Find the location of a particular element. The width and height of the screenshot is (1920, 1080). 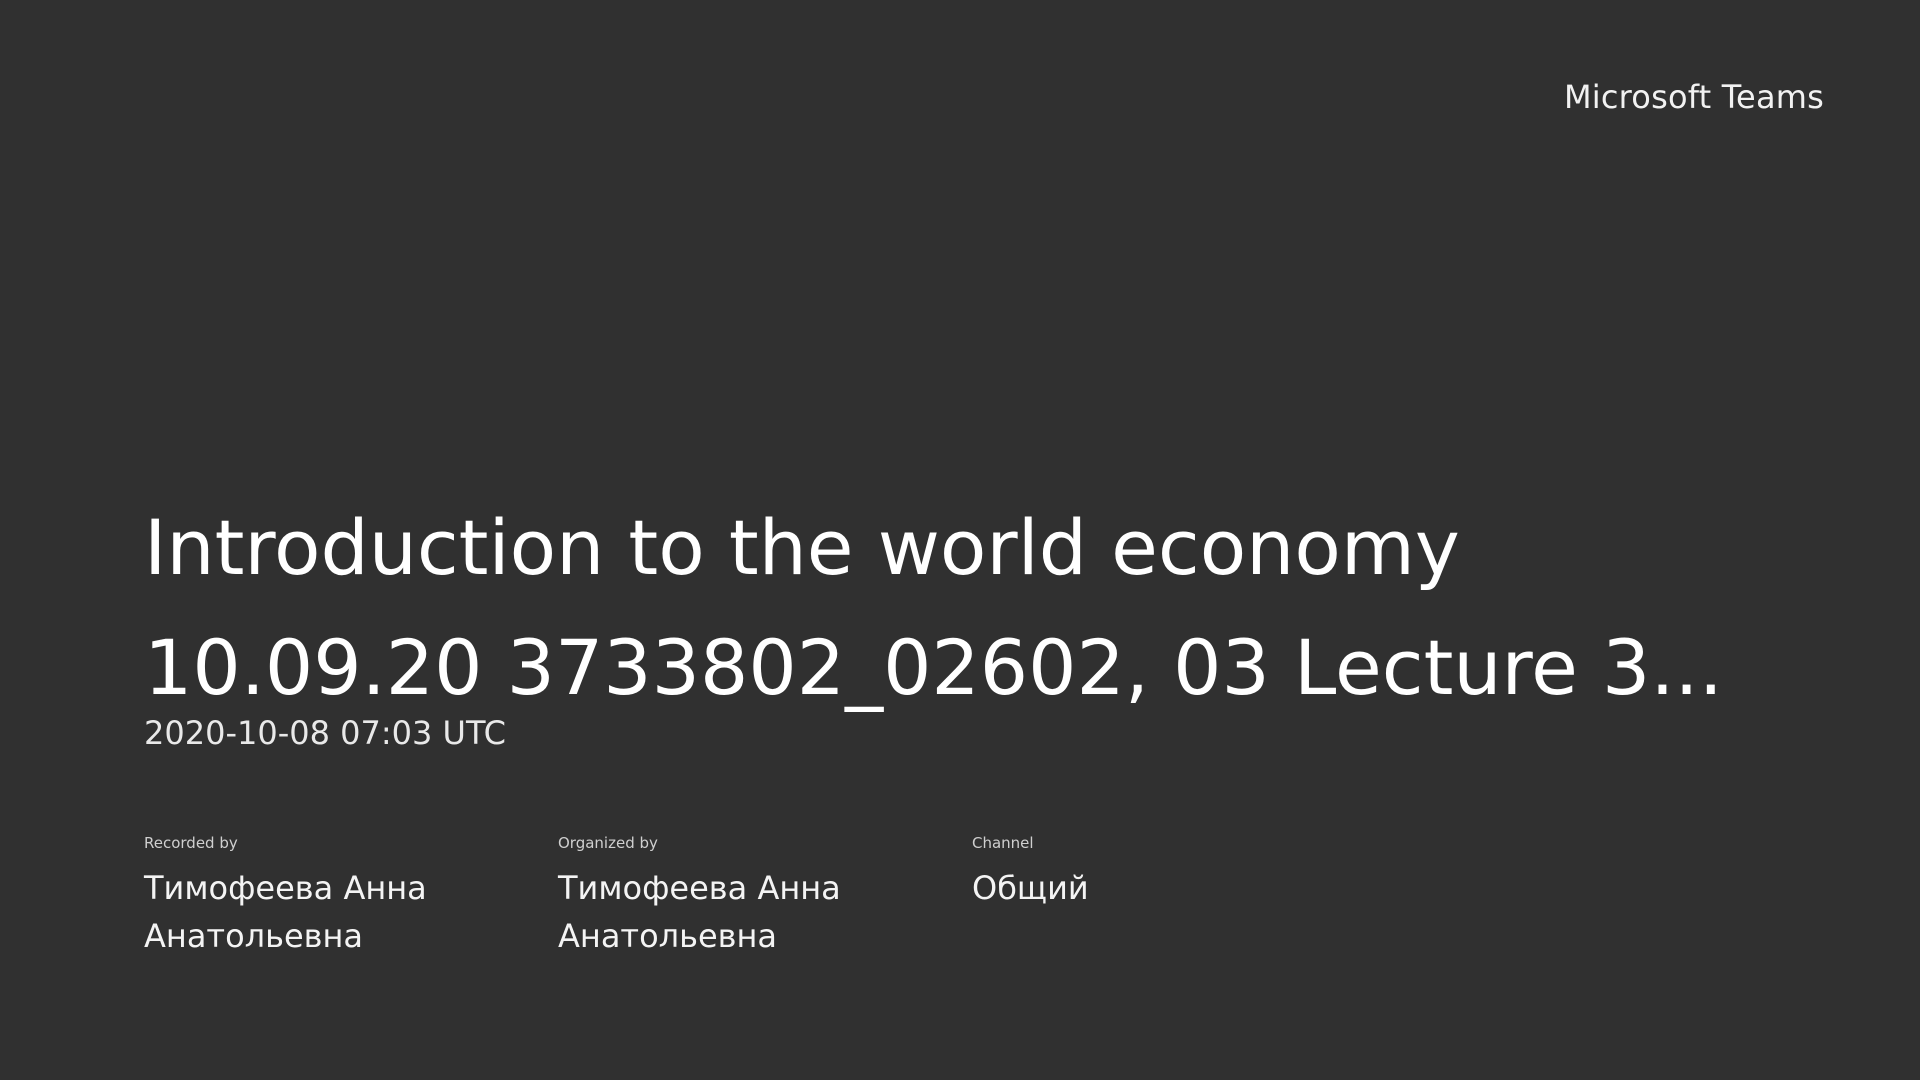

recorded-by-label: Recorded by is located at coordinates (191, 843).